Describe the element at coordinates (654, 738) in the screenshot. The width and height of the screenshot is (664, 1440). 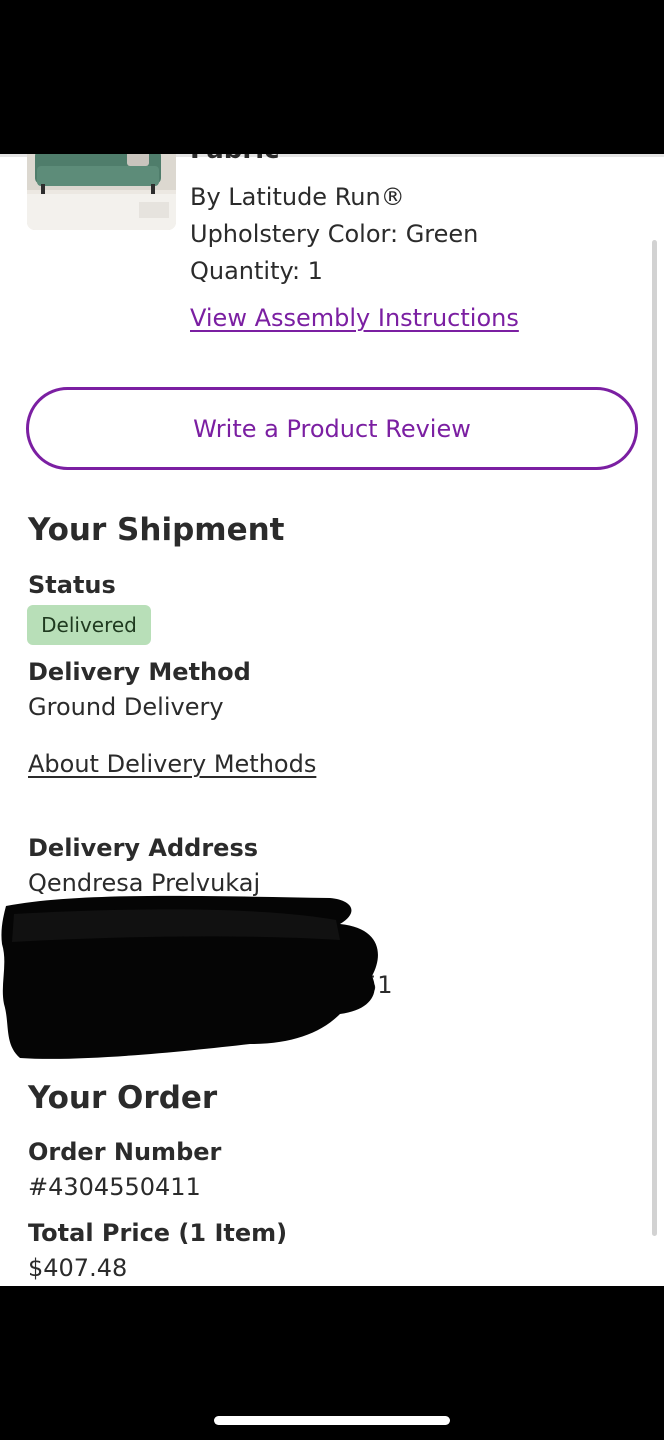
I see `scrollbar` at that location.